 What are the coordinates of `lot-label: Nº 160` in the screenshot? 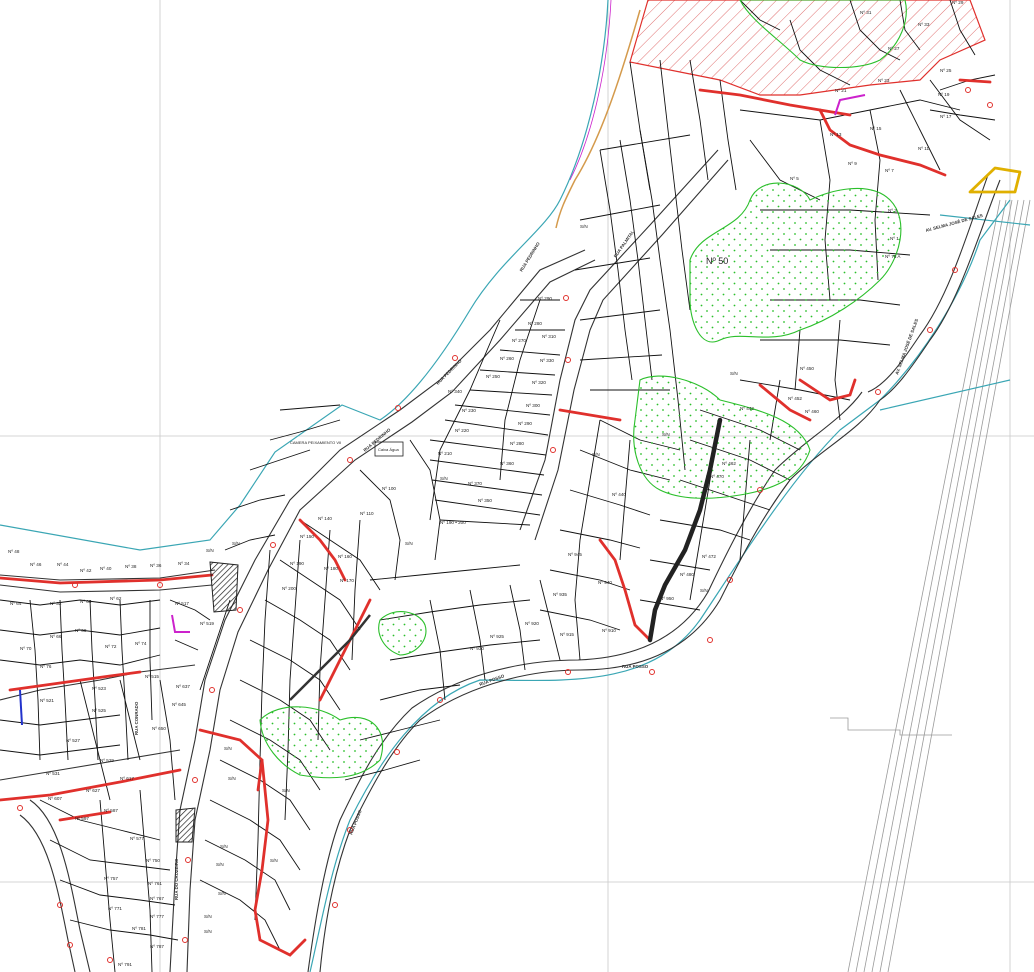 It's located at (345, 556).